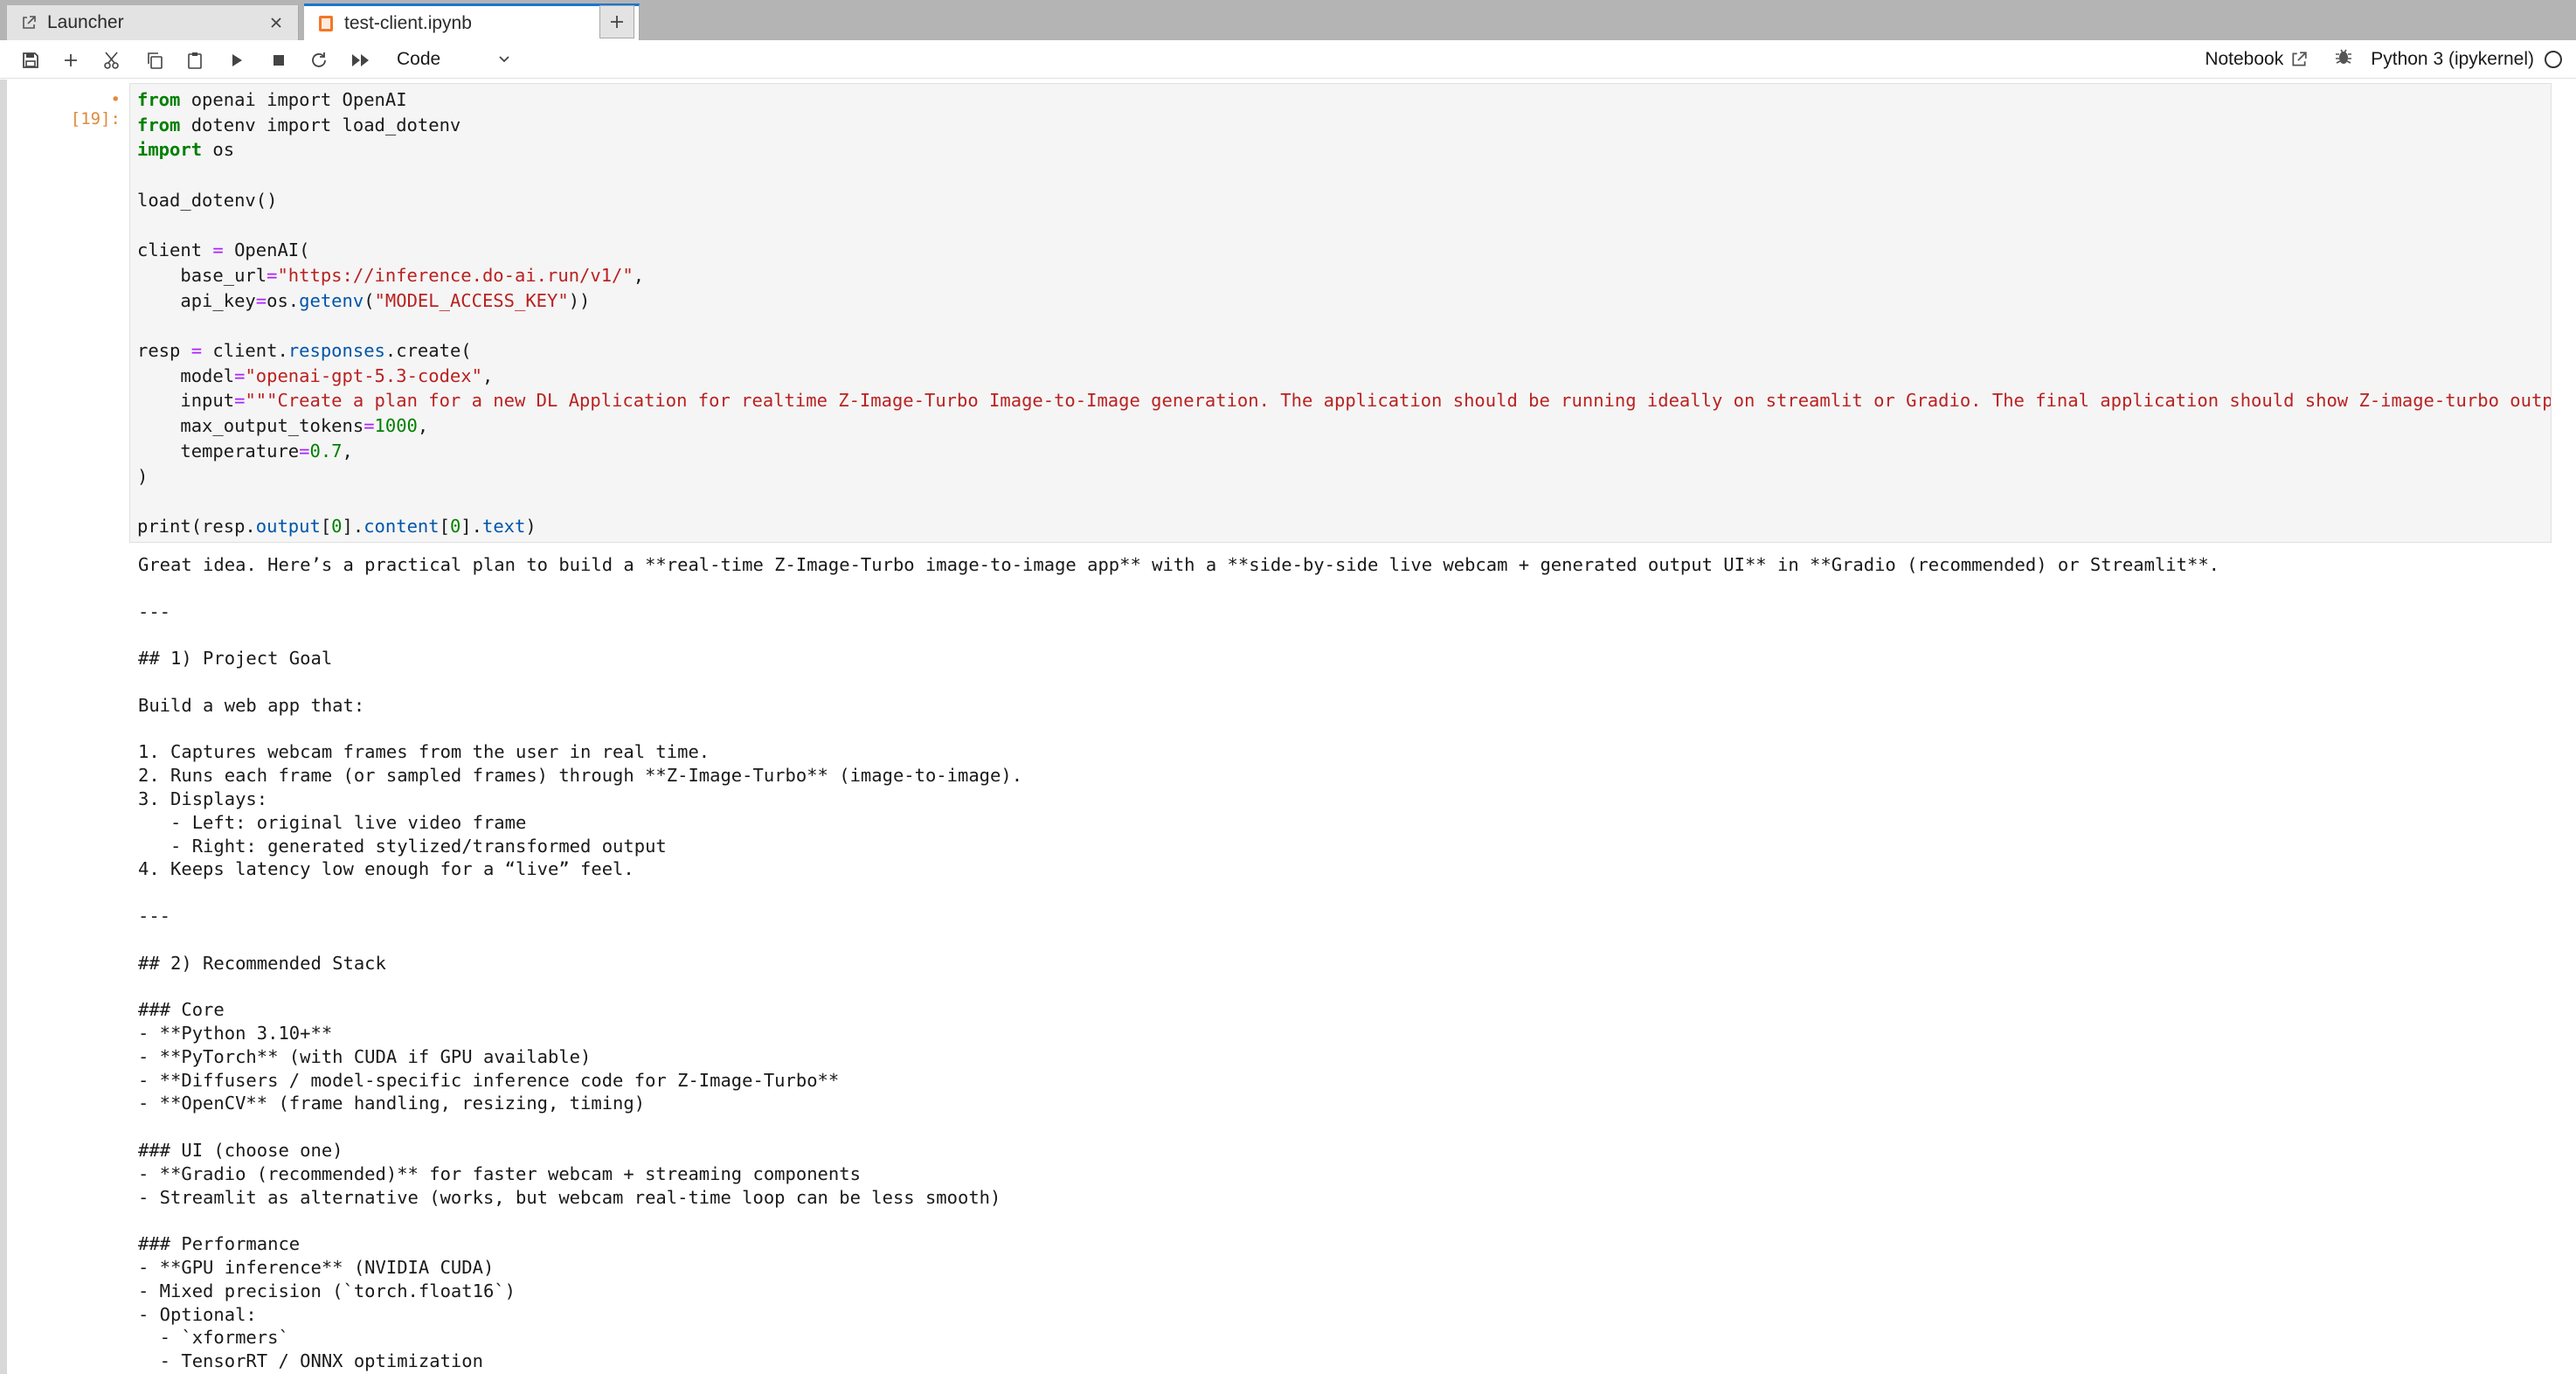  What do you see at coordinates (245, 450) in the screenshot?
I see `code-line: temperature=0.7,` at bounding box center [245, 450].